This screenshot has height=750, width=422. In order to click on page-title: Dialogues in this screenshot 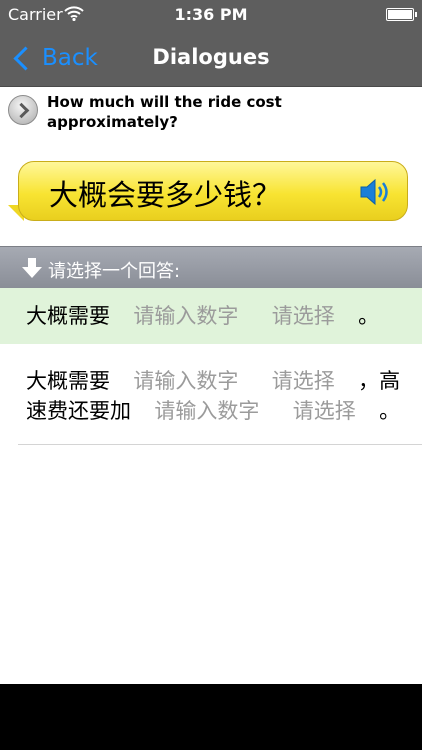, I will do `click(211, 57)`.